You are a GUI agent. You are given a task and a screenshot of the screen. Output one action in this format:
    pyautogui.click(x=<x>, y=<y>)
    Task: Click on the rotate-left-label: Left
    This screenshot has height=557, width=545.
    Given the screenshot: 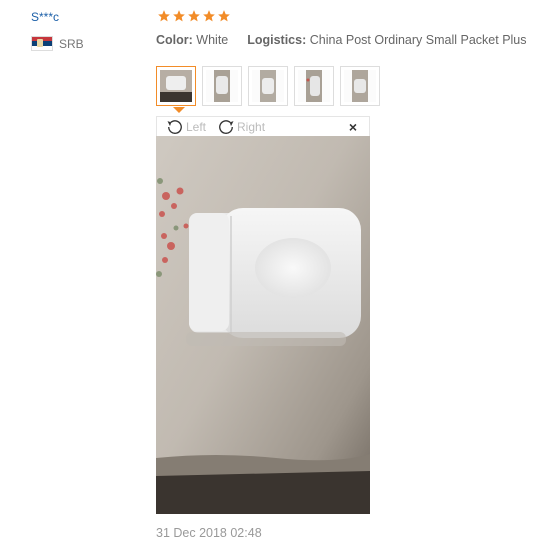 What is the action you would take?
    pyautogui.click(x=196, y=126)
    